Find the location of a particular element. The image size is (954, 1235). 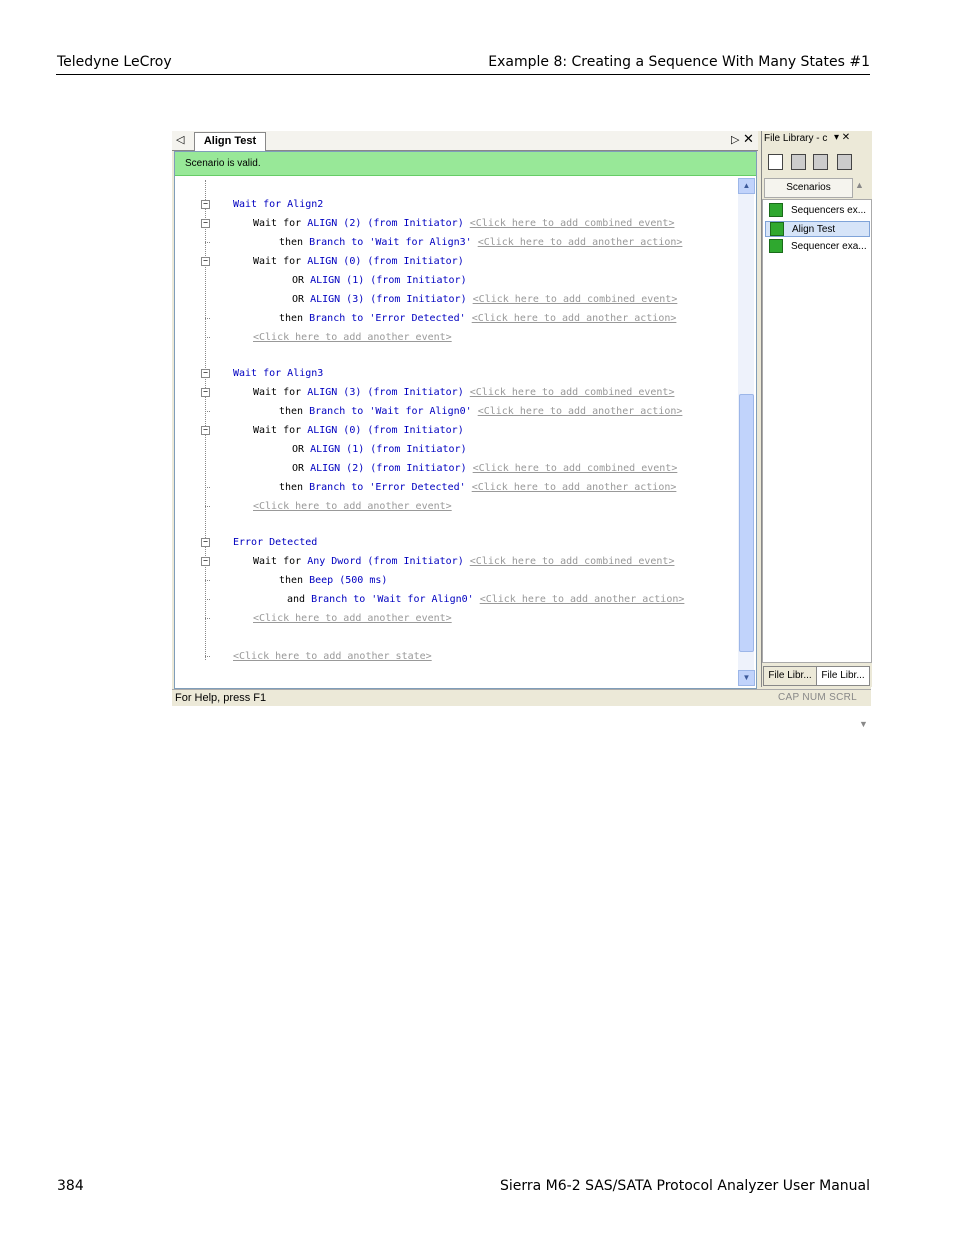

status-help-text: For Help, press F1 is located at coordinates (221, 698).